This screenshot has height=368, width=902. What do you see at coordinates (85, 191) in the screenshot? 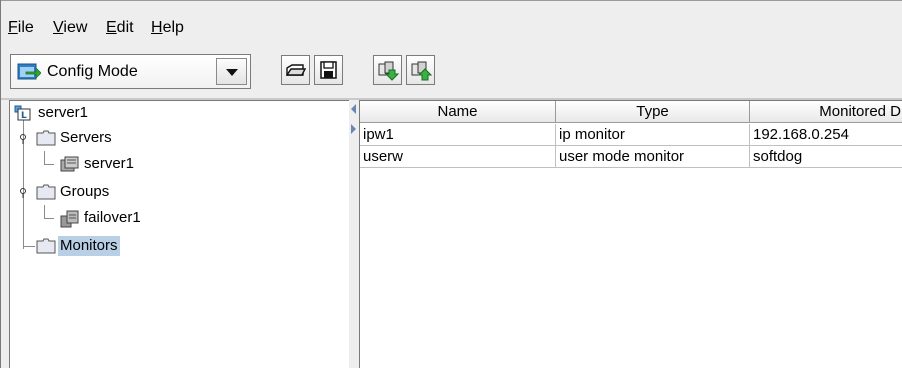
I see `tree-label-groups: Groups` at bounding box center [85, 191].